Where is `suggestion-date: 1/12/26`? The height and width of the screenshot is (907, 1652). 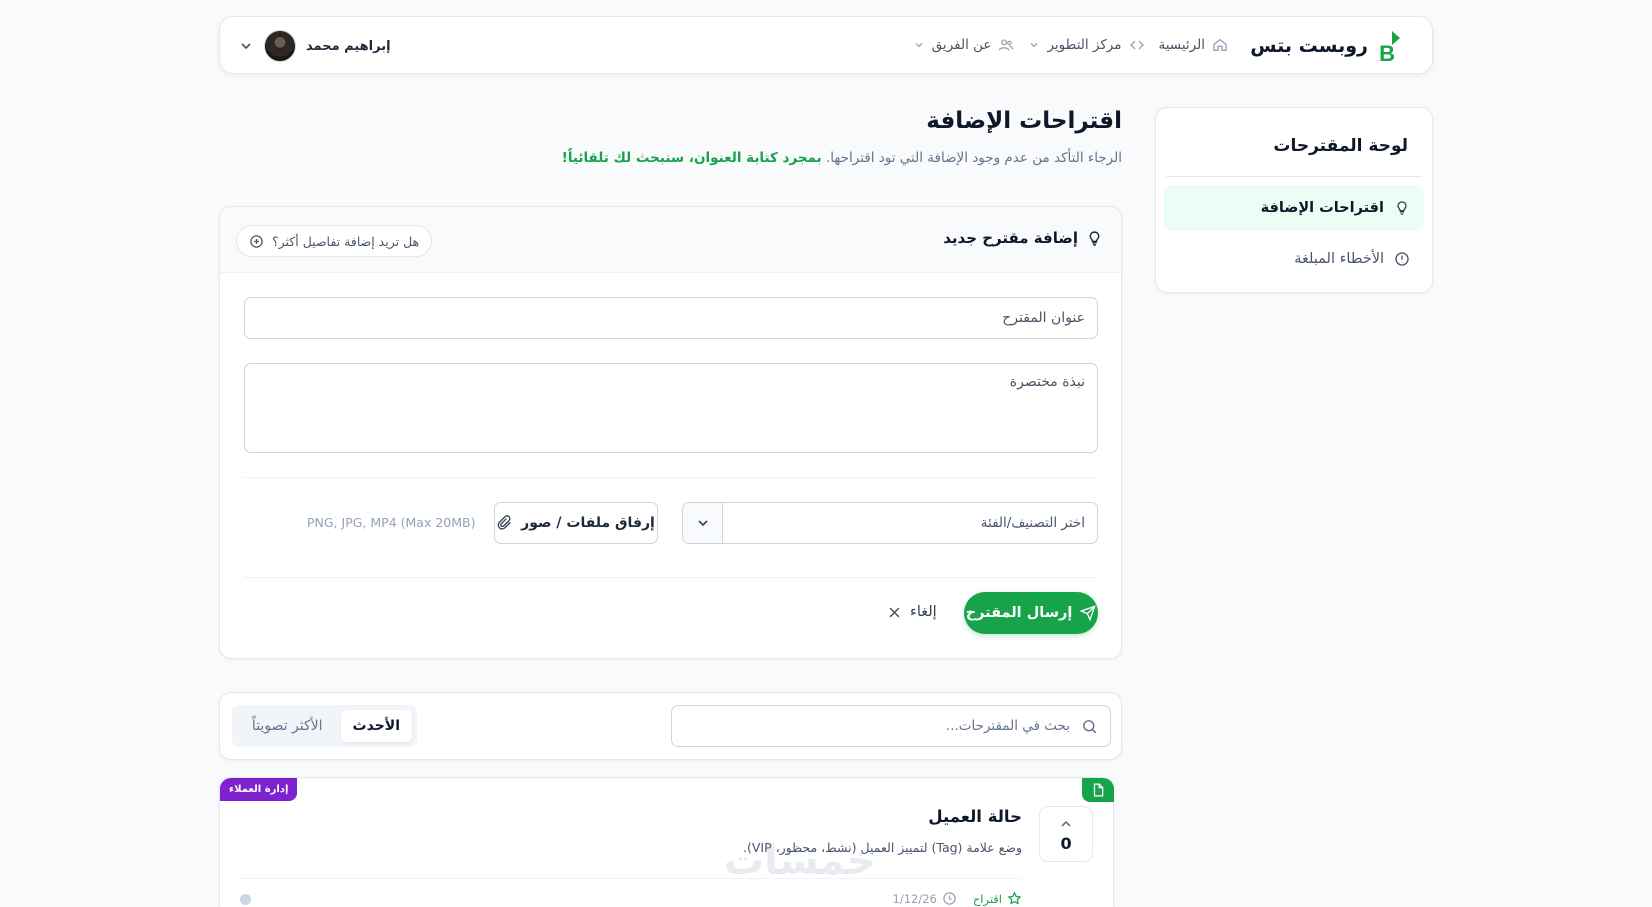 suggestion-date: 1/12/26 is located at coordinates (925, 898).